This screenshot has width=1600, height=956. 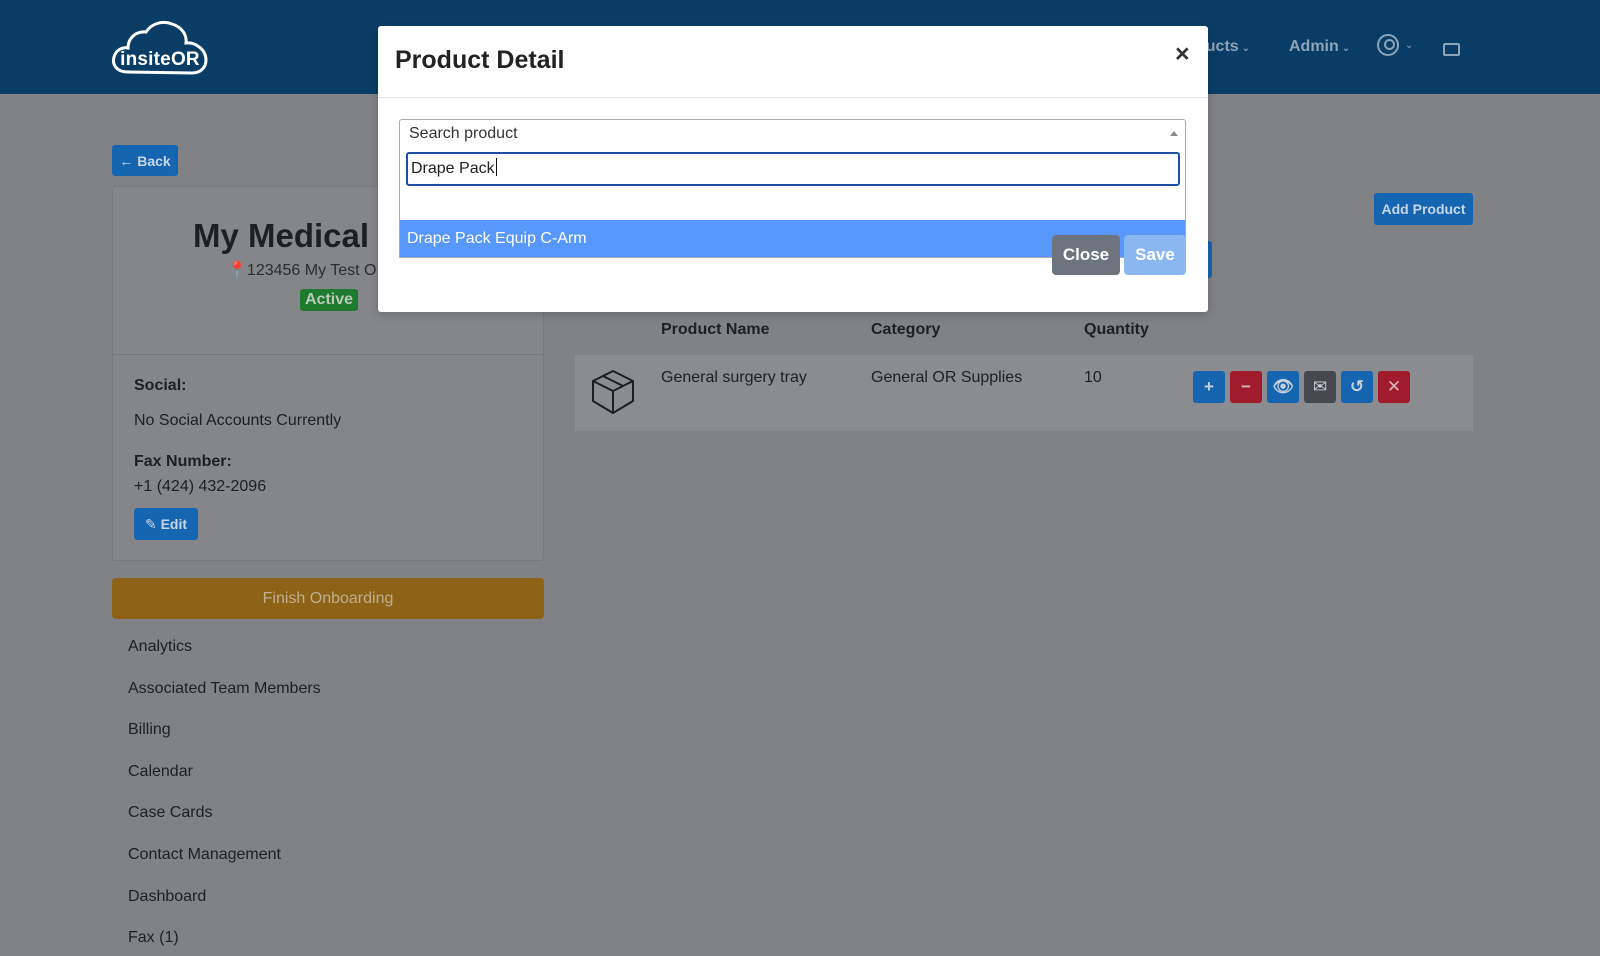 What do you see at coordinates (154, 160) in the screenshot?
I see `back-button-label: Back` at bounding box center [154, 160].